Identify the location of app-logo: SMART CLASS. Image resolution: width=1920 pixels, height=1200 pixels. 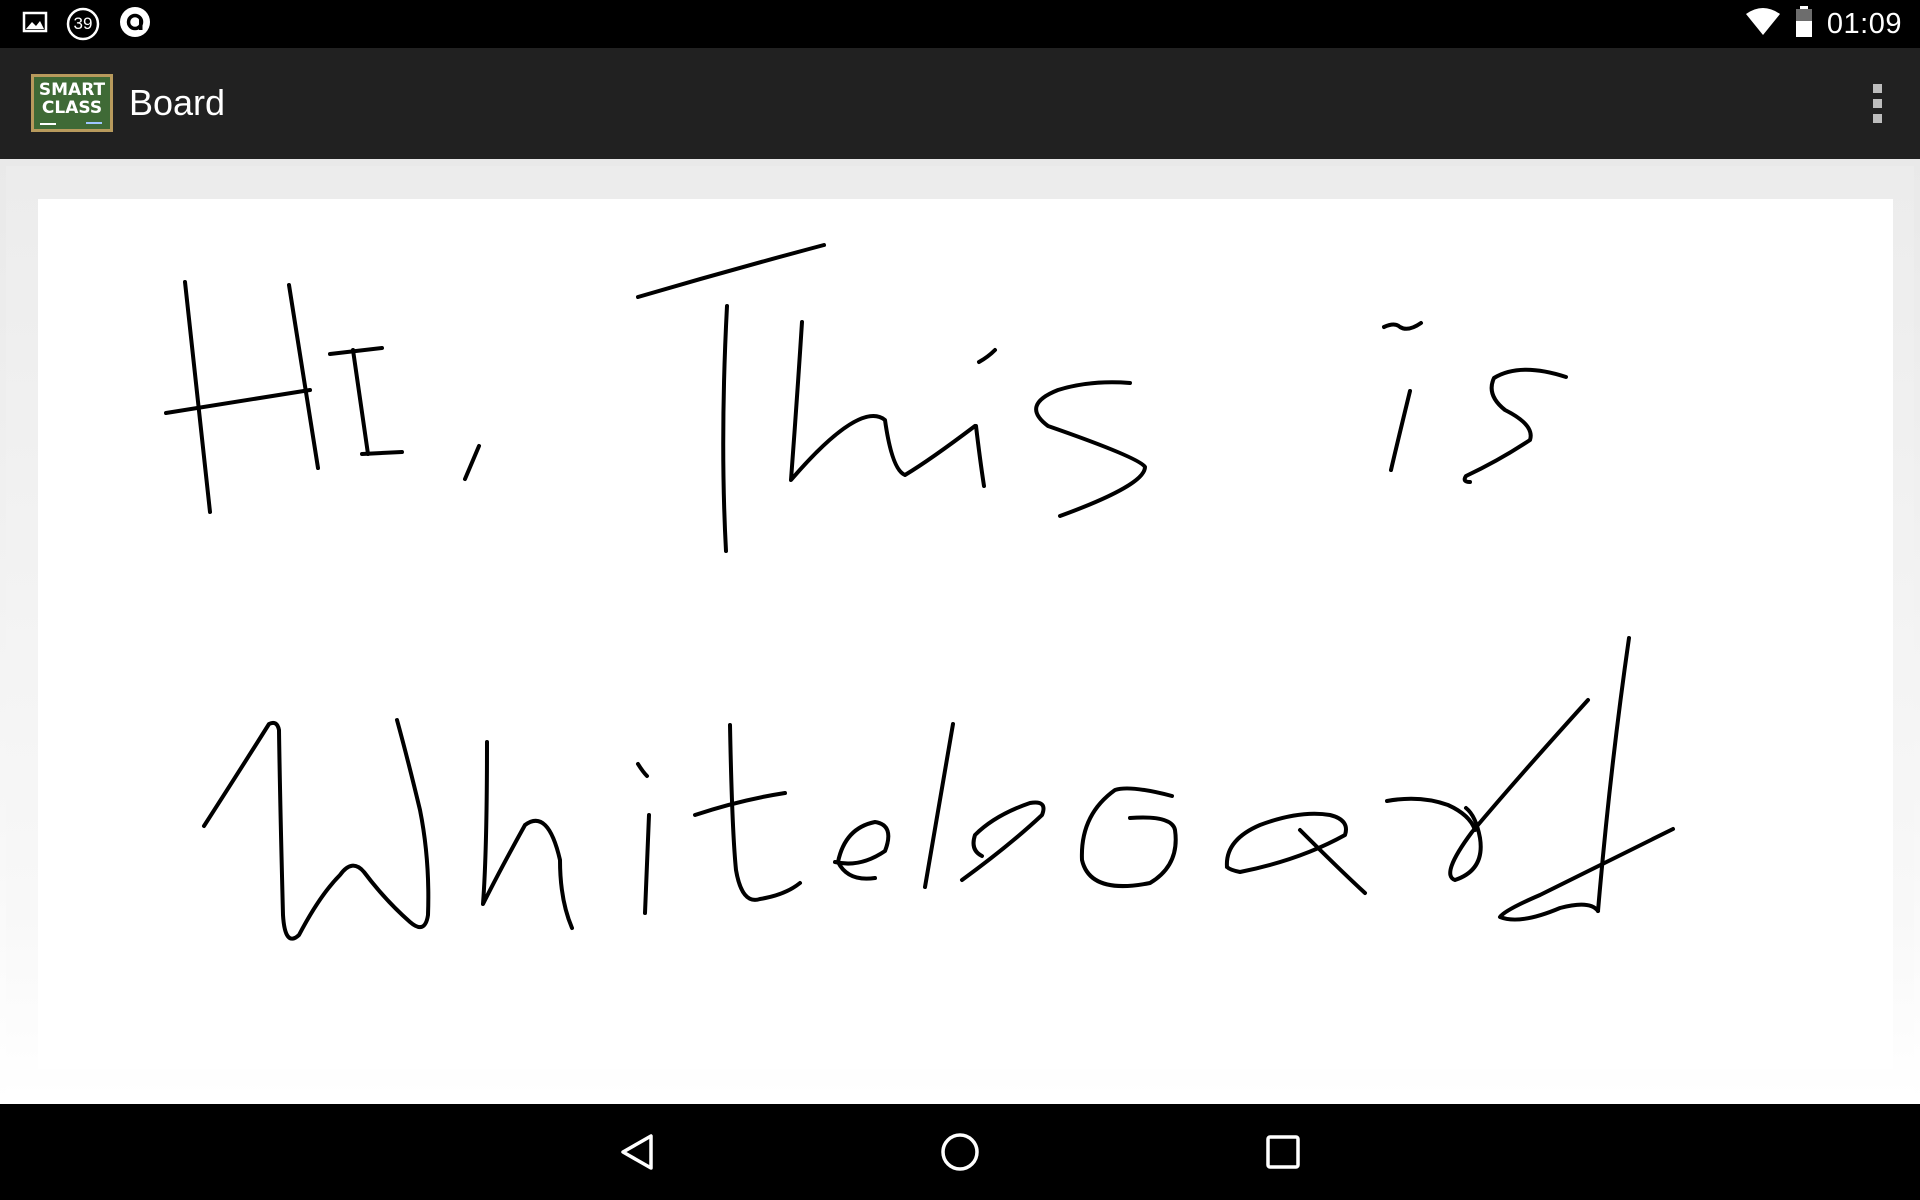
(72, 103).